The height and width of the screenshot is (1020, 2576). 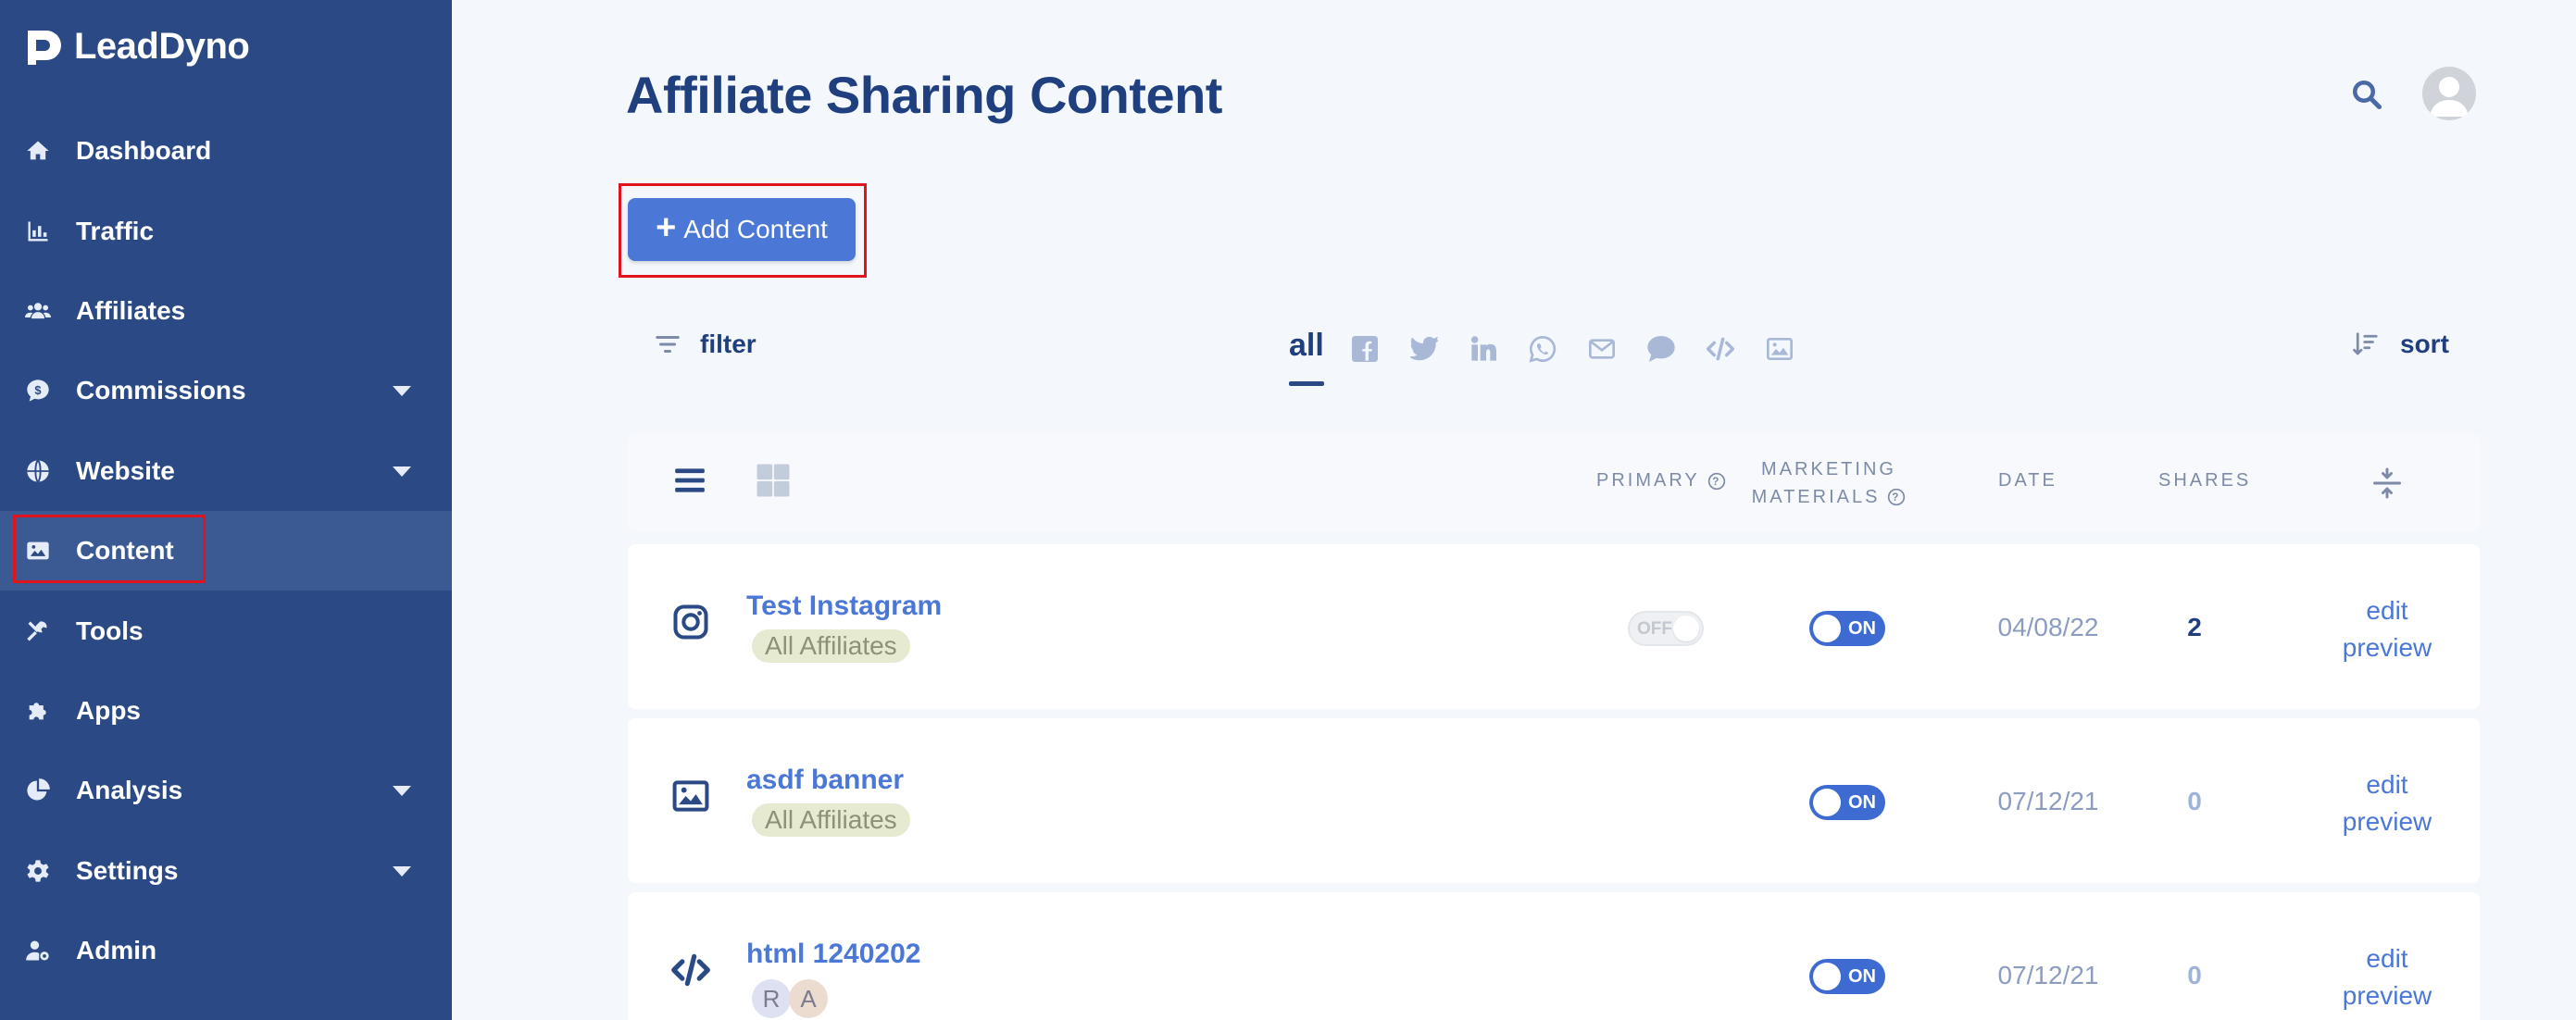 What do you see at coordinates (1307, 357) in the screenshot?
I see `tab-all: all` at bounding box center [1307, 357].